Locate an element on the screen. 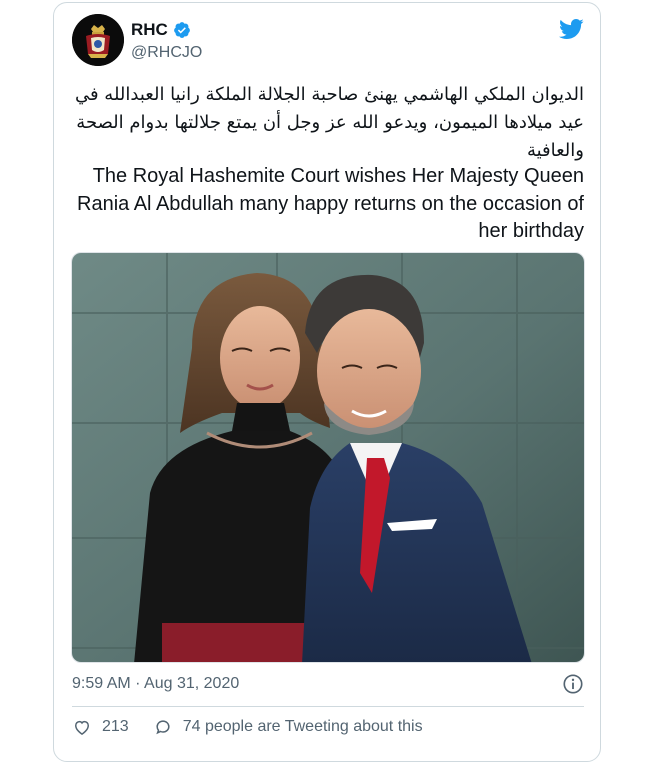  author-name: RHC is located at coordinates (149, 30).